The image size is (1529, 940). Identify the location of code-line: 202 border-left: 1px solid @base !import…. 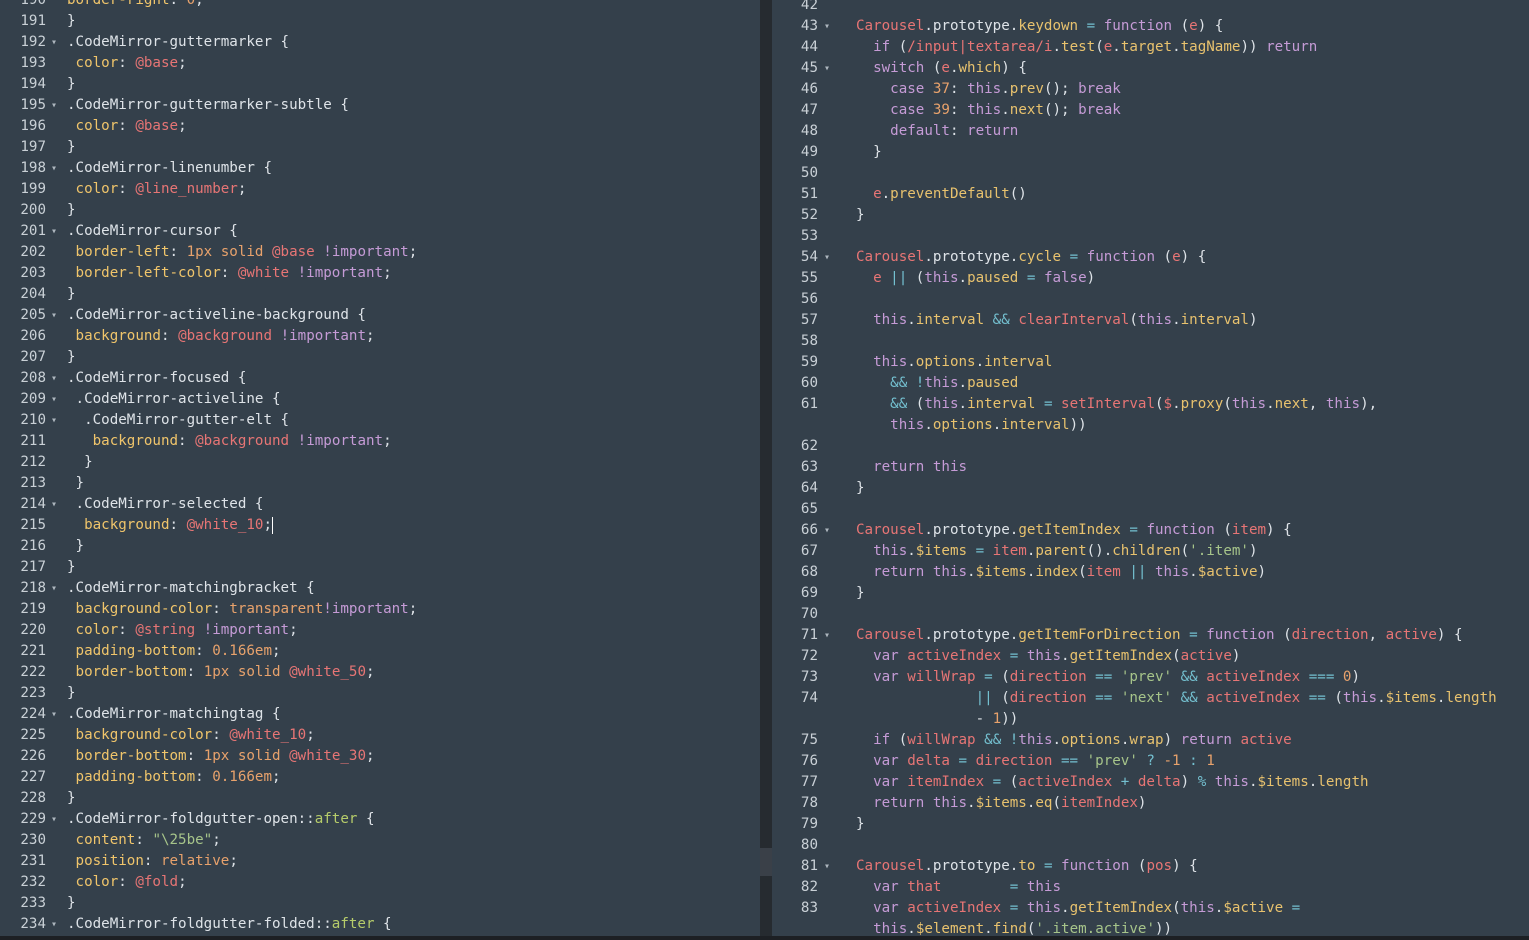
(380, 252).